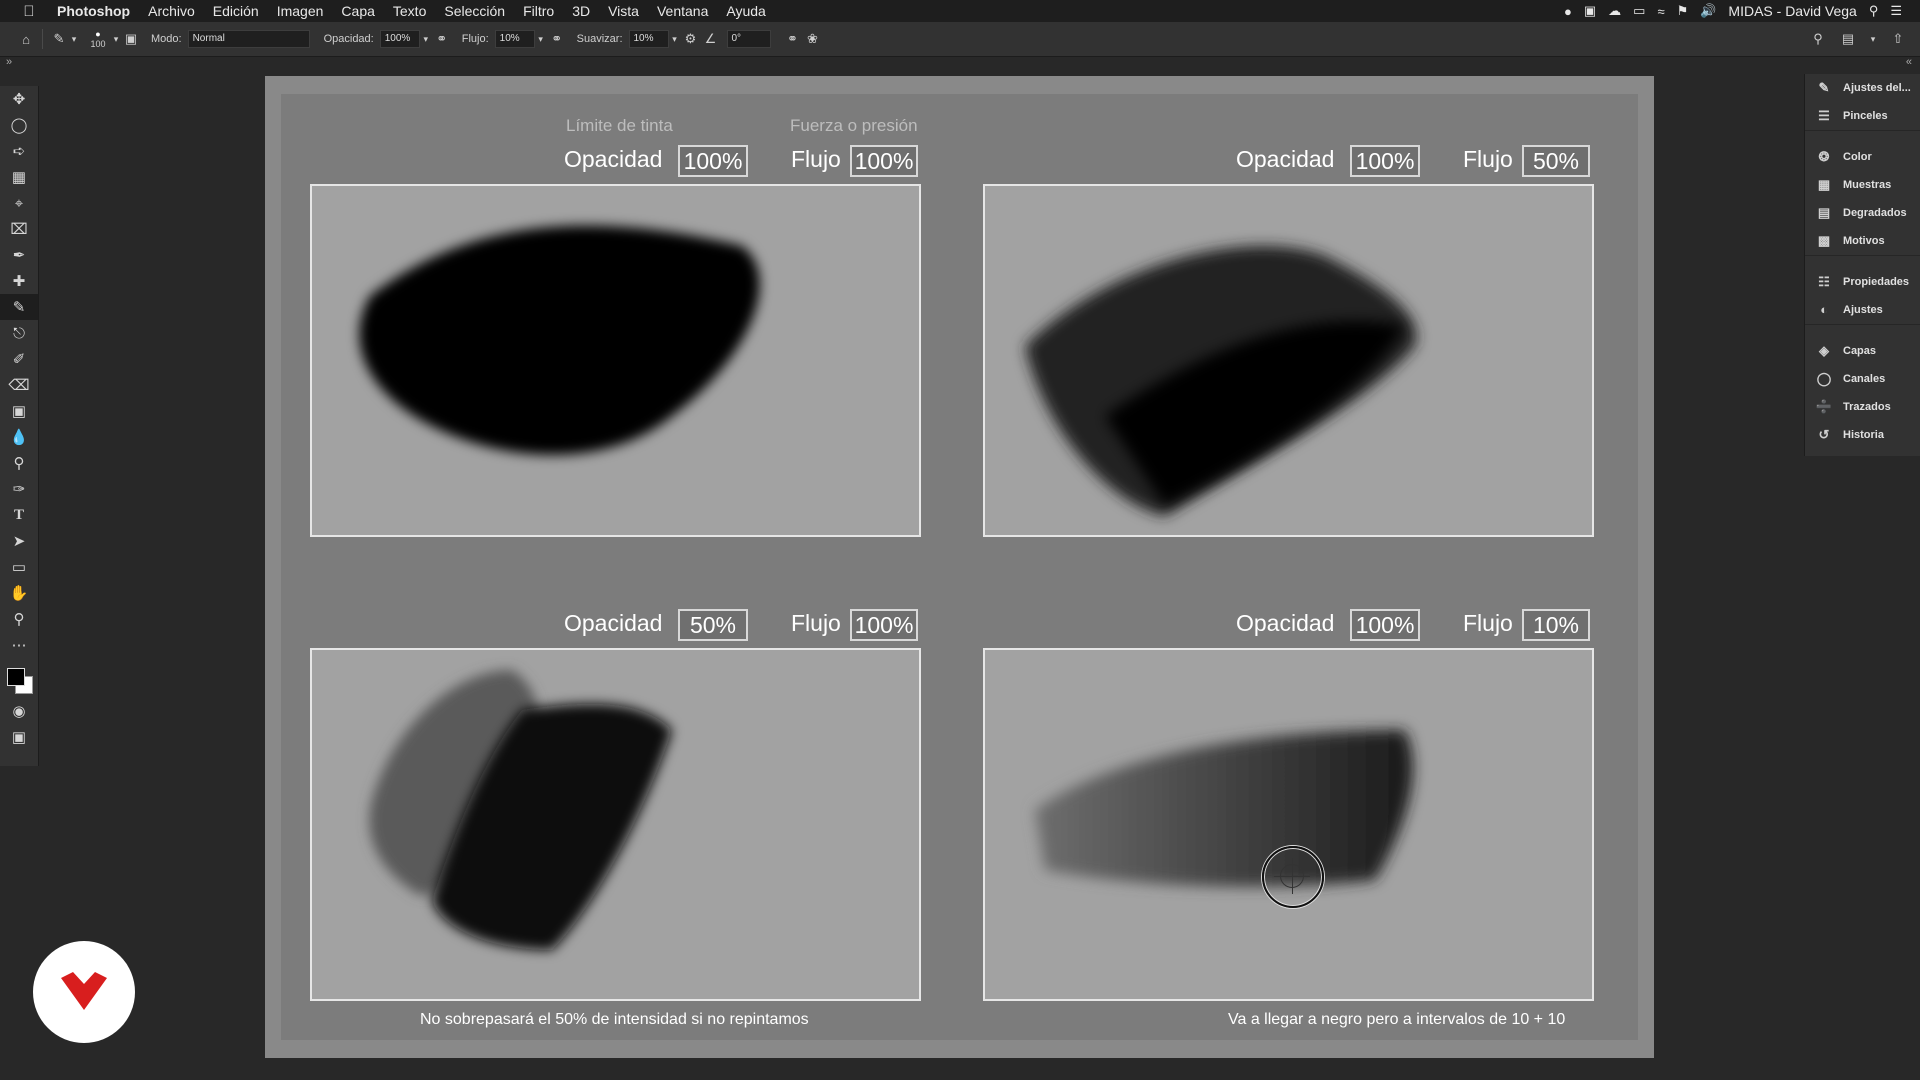  Describe the element at coordinates (26, 39) in the screenshot. I see `home-icon: ⌂` at that location.